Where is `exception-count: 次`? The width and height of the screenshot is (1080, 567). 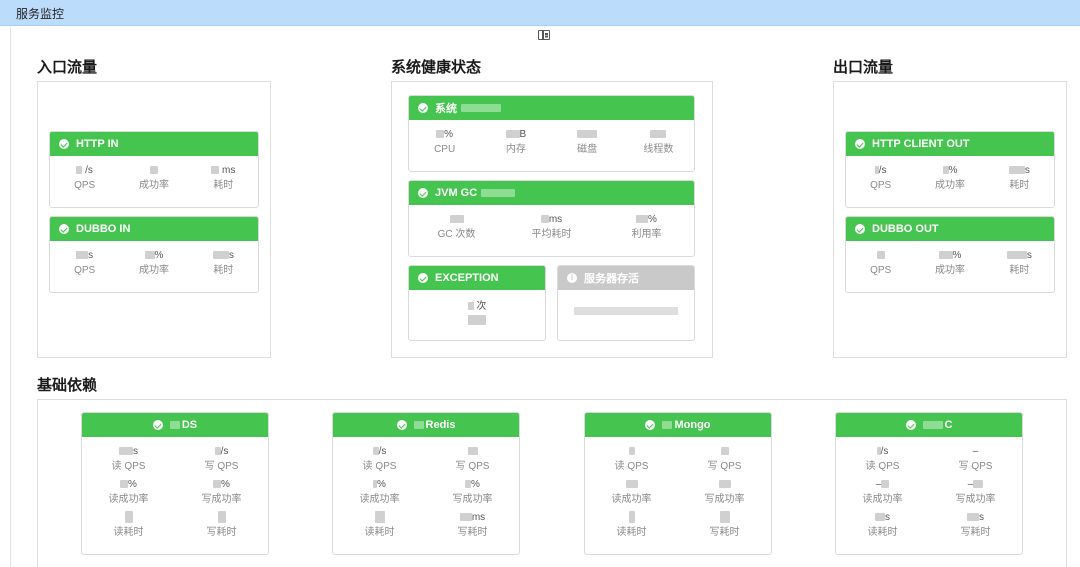 exception-count: 次 is located at coordinates (481, 306).